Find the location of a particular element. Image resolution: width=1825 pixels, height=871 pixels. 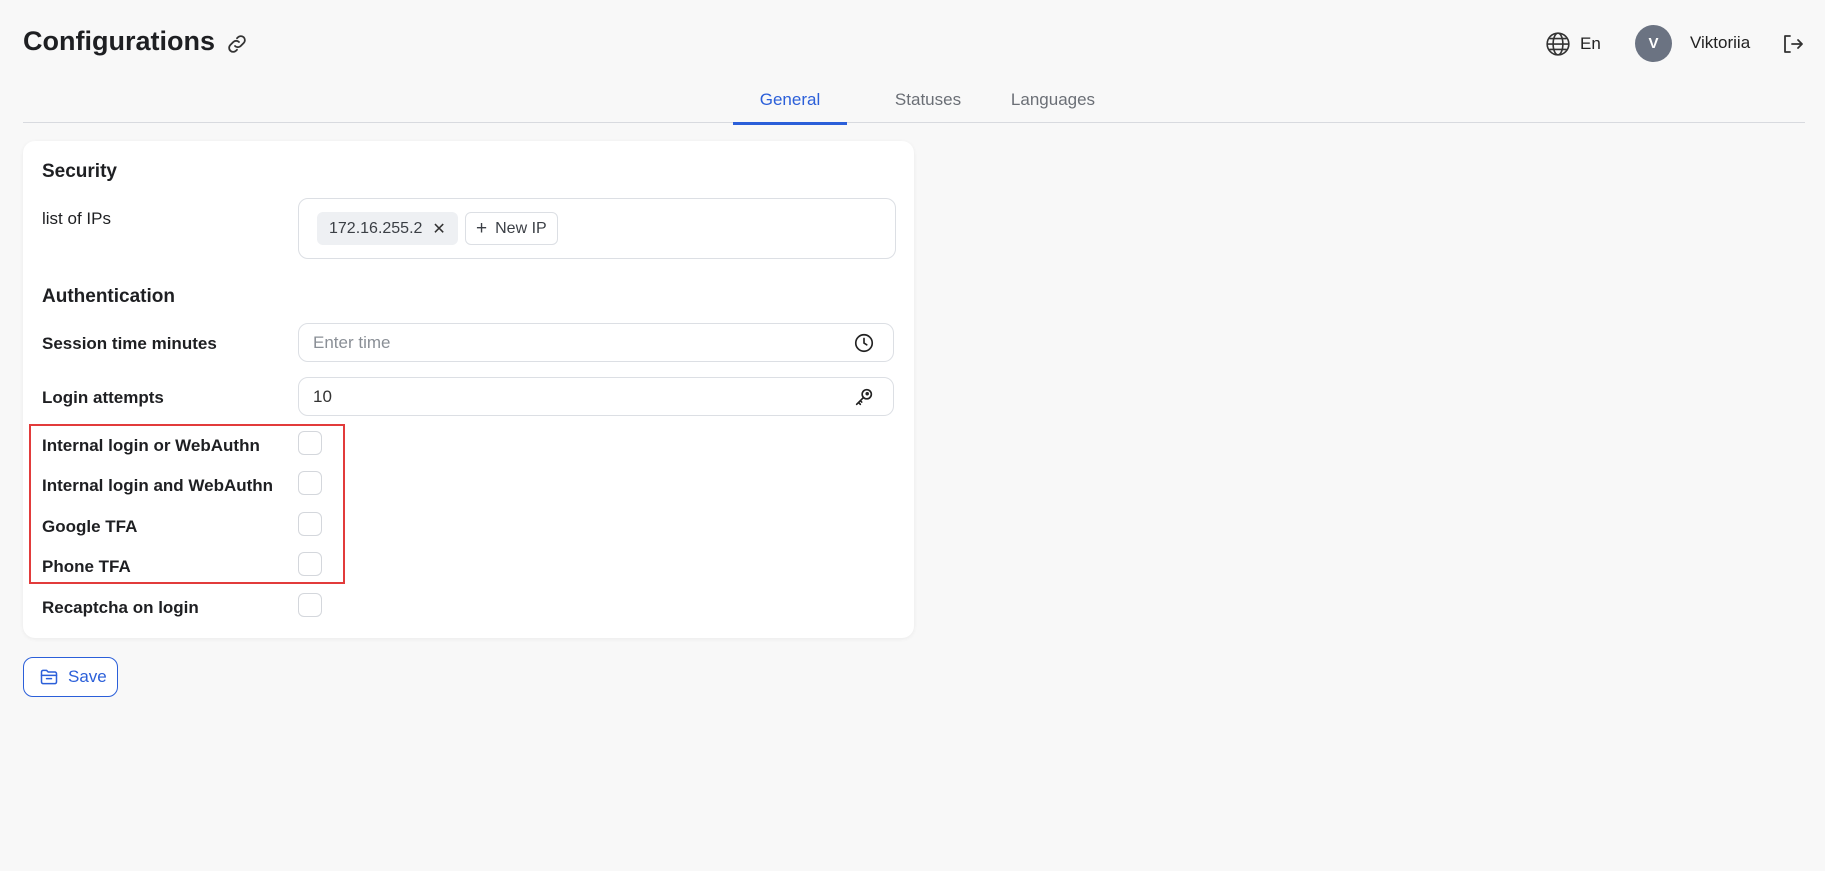

save-button: Save is located at coordinates (70, 677).